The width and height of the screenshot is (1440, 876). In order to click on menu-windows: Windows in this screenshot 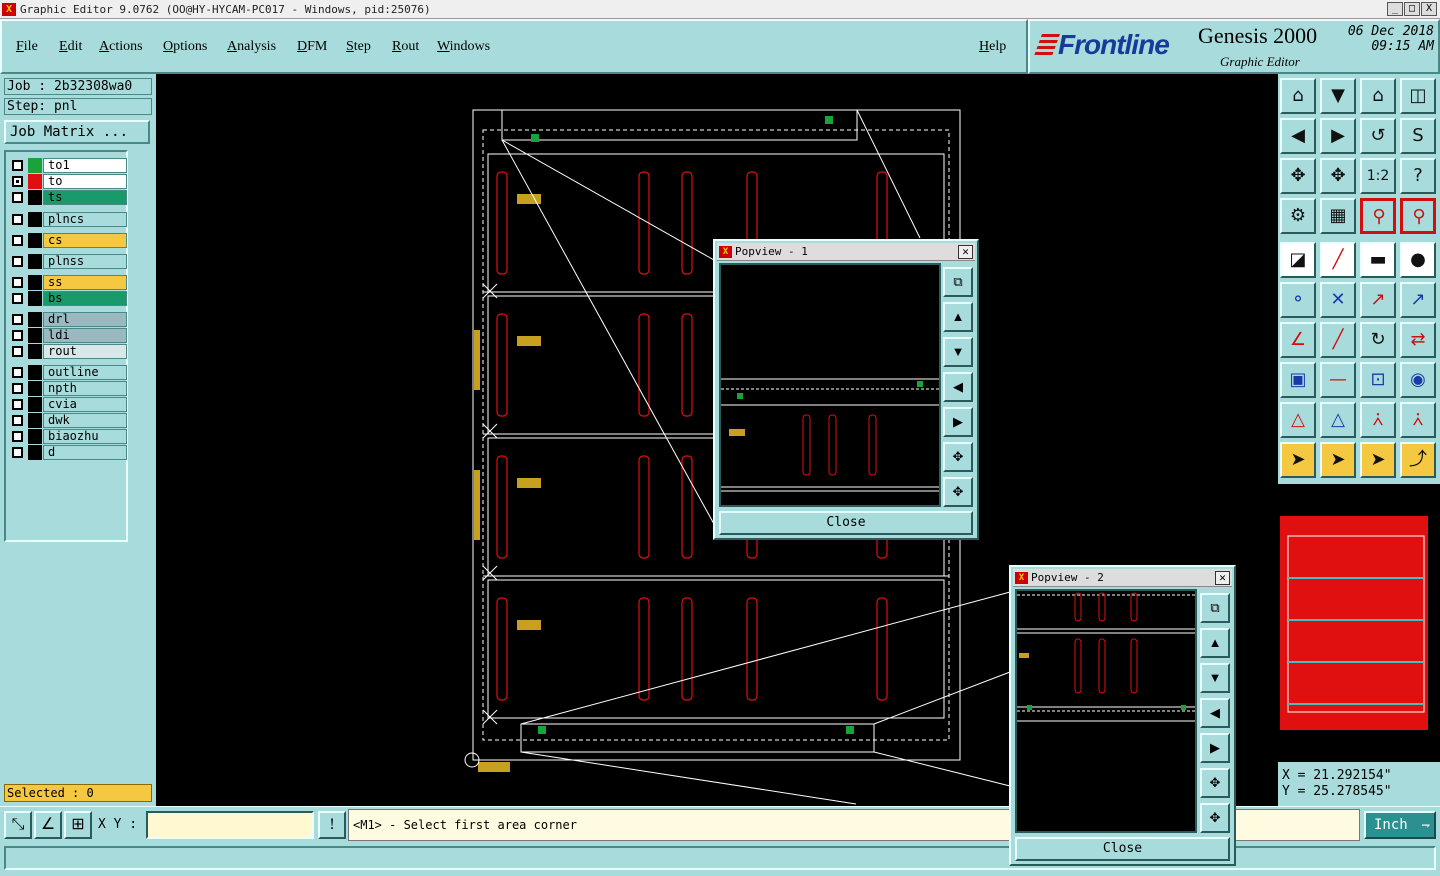, I will do `click(463, 47)`.